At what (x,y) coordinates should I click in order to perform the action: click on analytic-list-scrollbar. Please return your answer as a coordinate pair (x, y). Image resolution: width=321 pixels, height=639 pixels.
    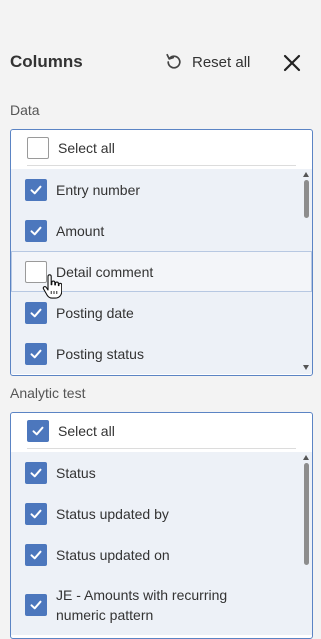
    Looking at the image, I should click on (306, 546).